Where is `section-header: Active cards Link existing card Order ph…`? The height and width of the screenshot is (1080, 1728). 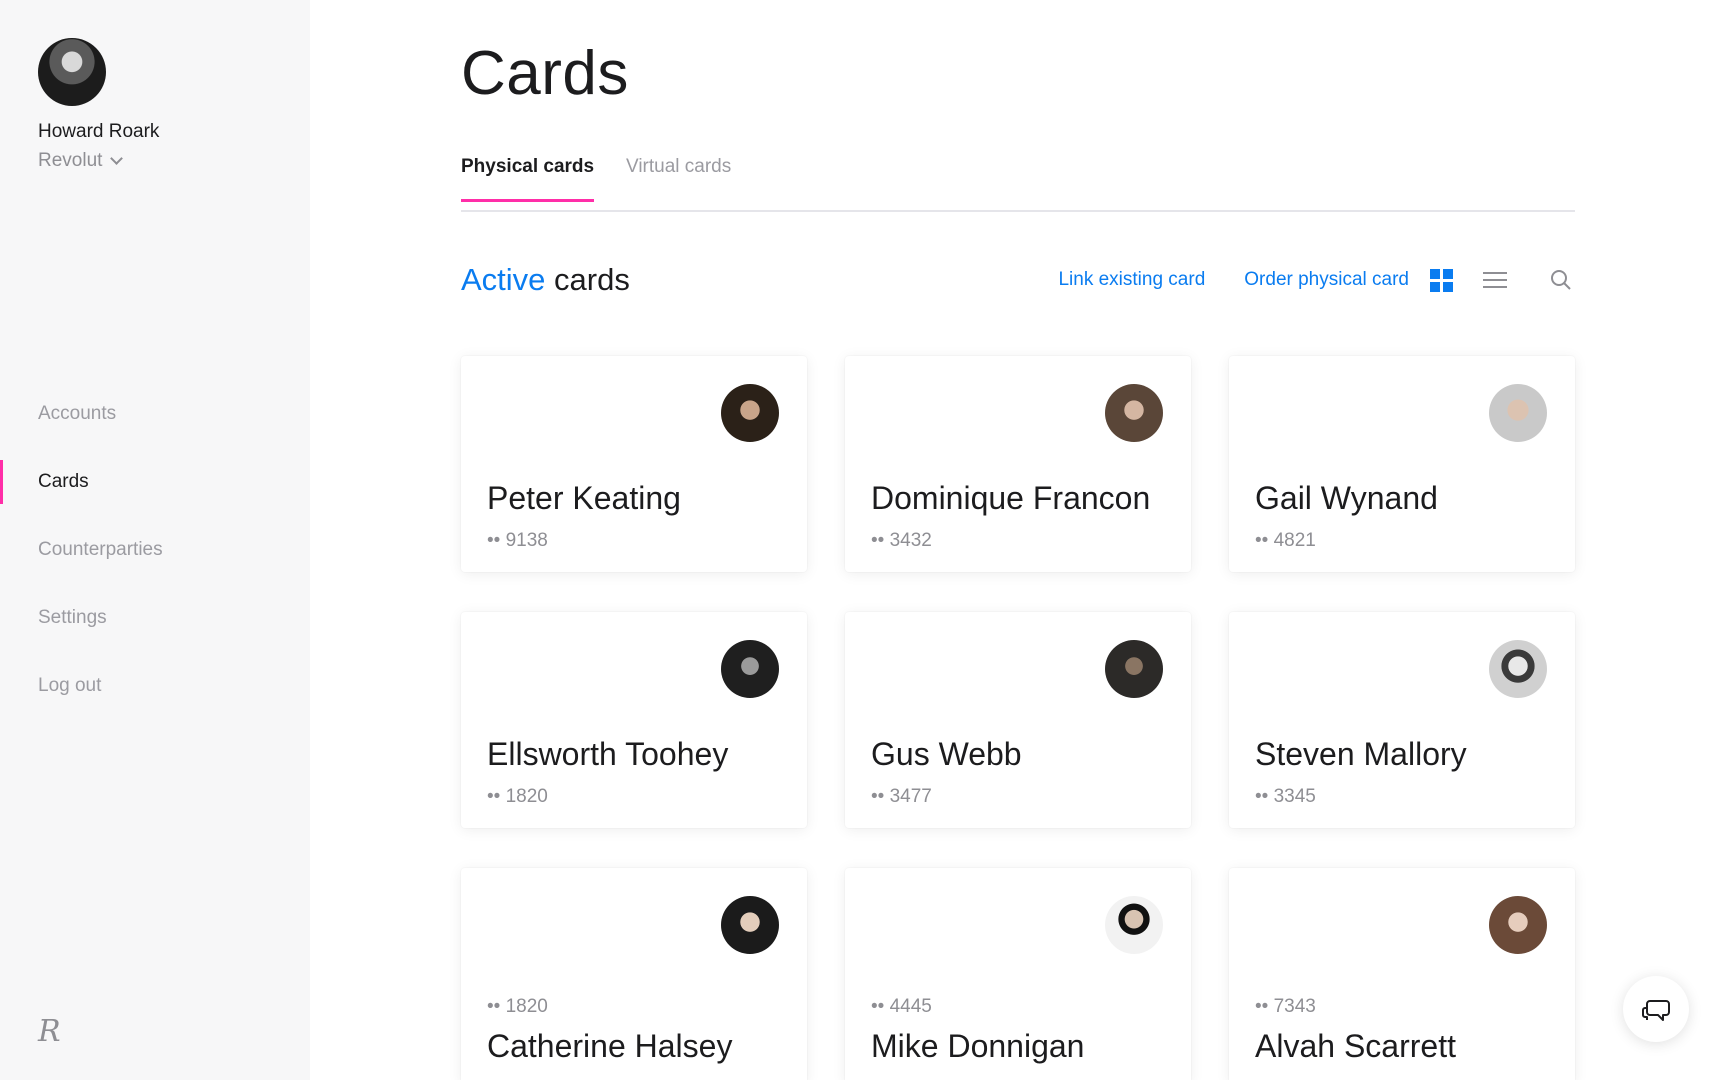 section-header: Active cards Link existing card Order ph… is located at coordinates (1018, 282).